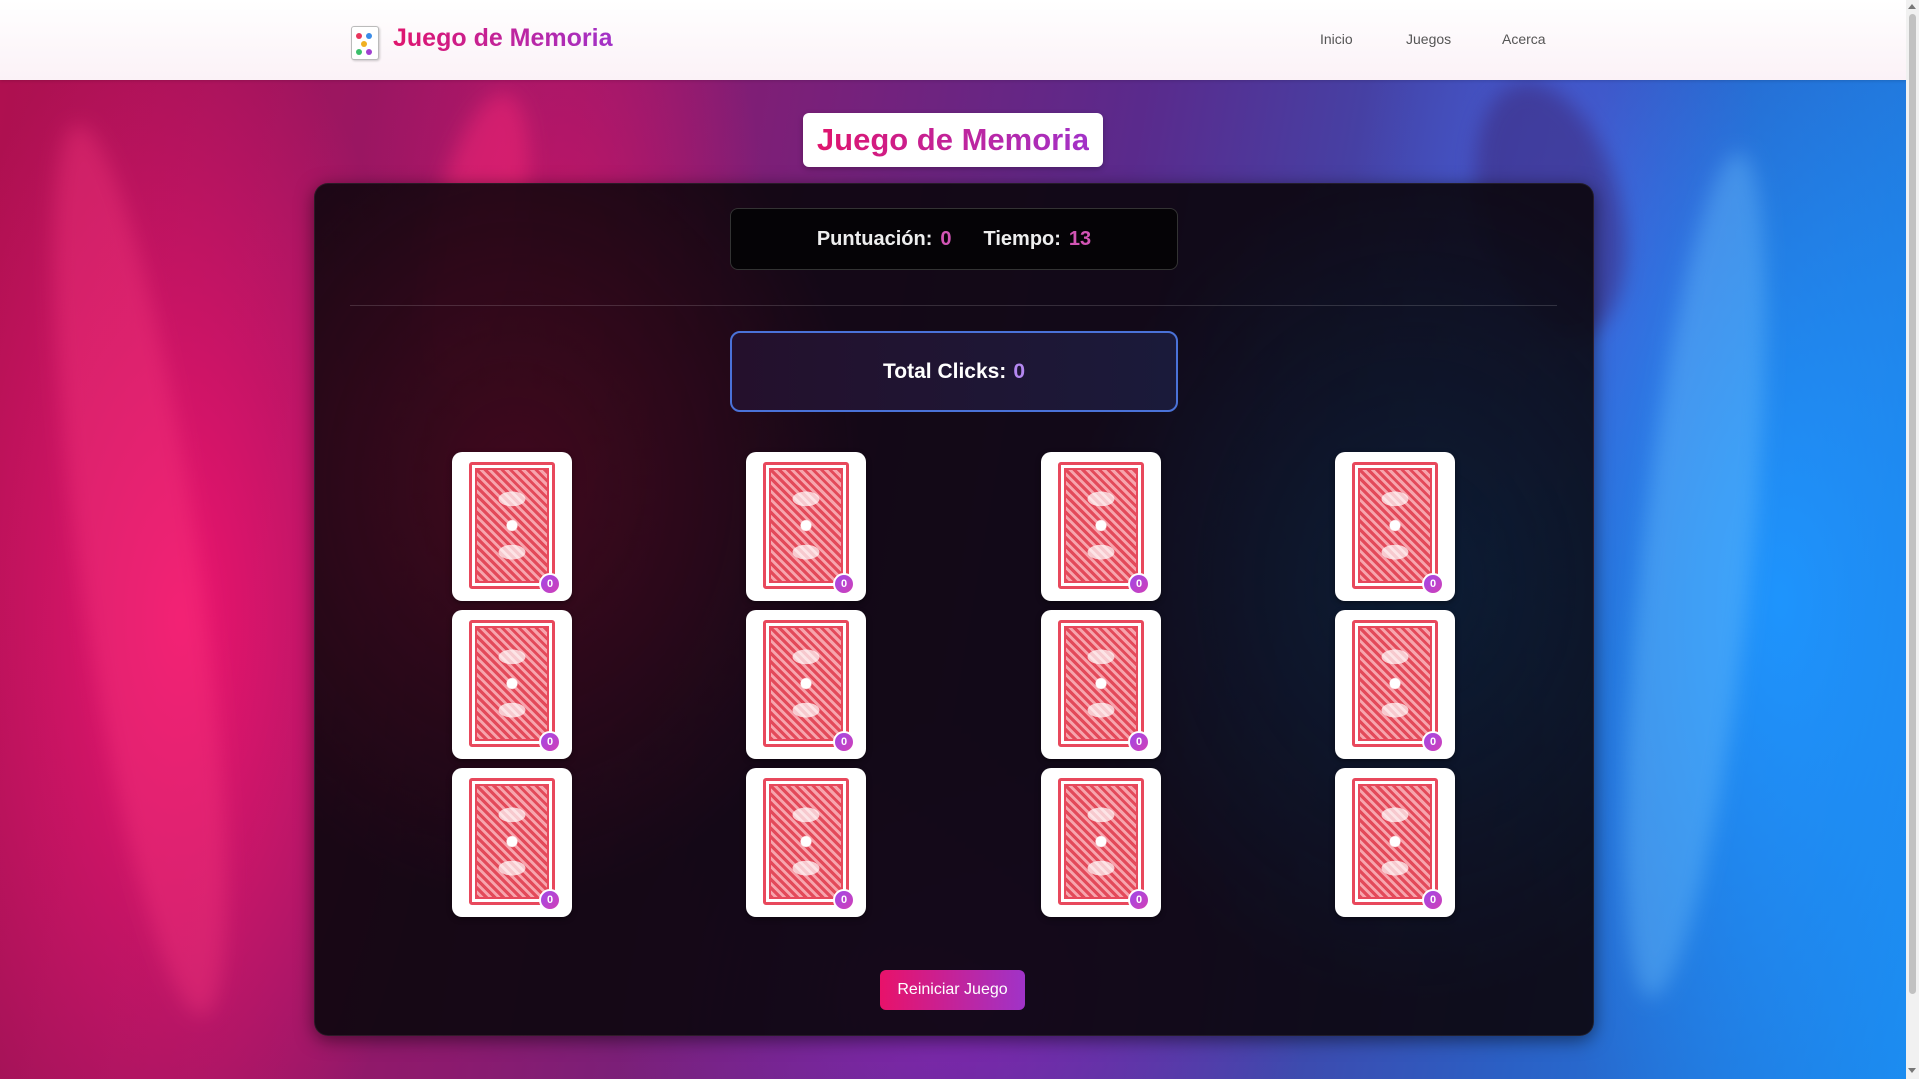 Image resolution: width=1919 pixels, height=1079 pixels. What do you see at coordinates (365, 43) in the screenshot?
I see `logo-icon` at bounding box center [365, 43].